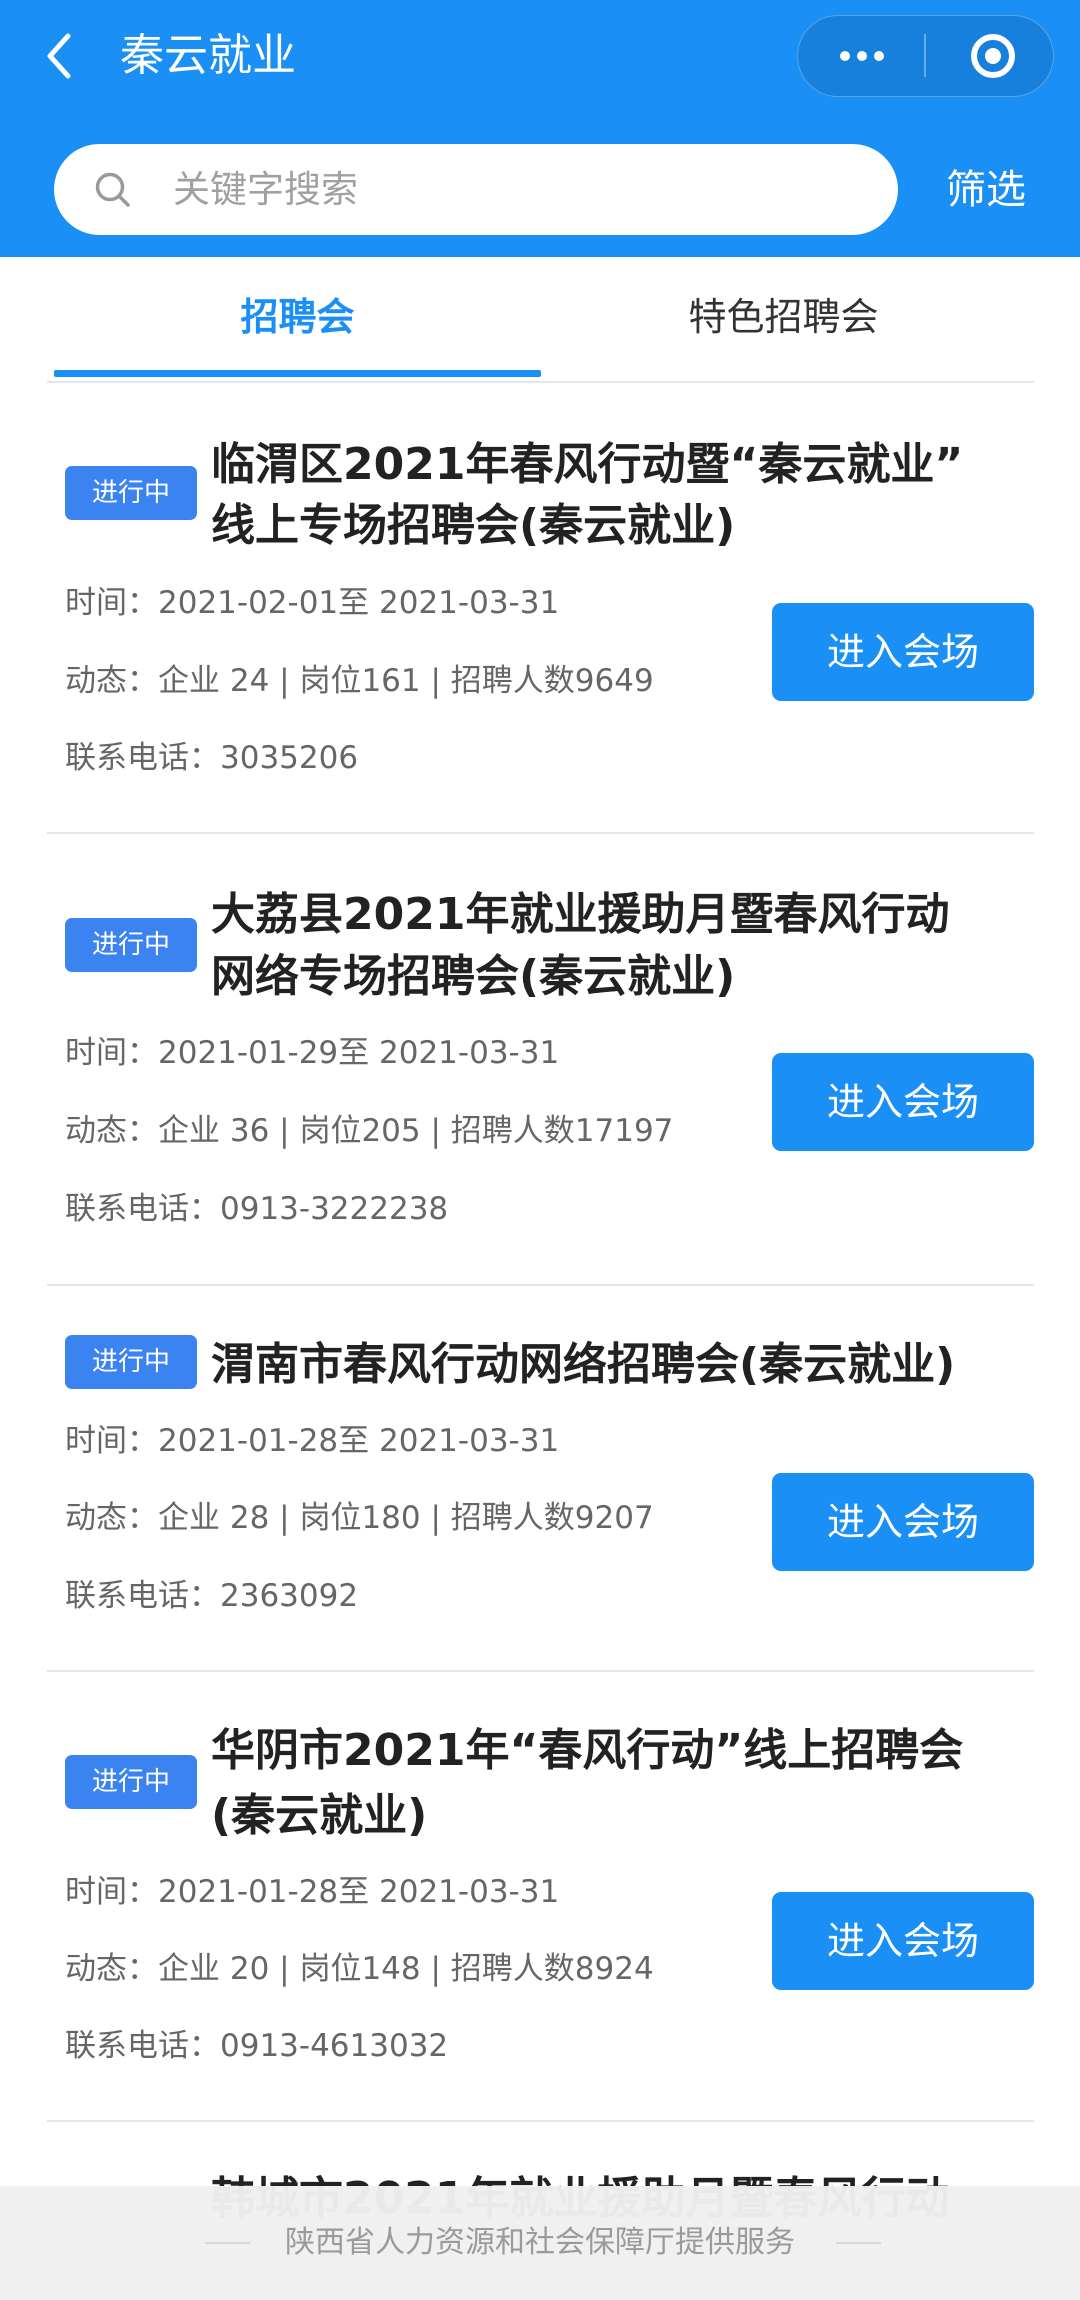  What do you see at coordinates (540, 128) in the screenshot?
I see `app-header: 秦云就业 筛选` at bounding box center [540, 128].